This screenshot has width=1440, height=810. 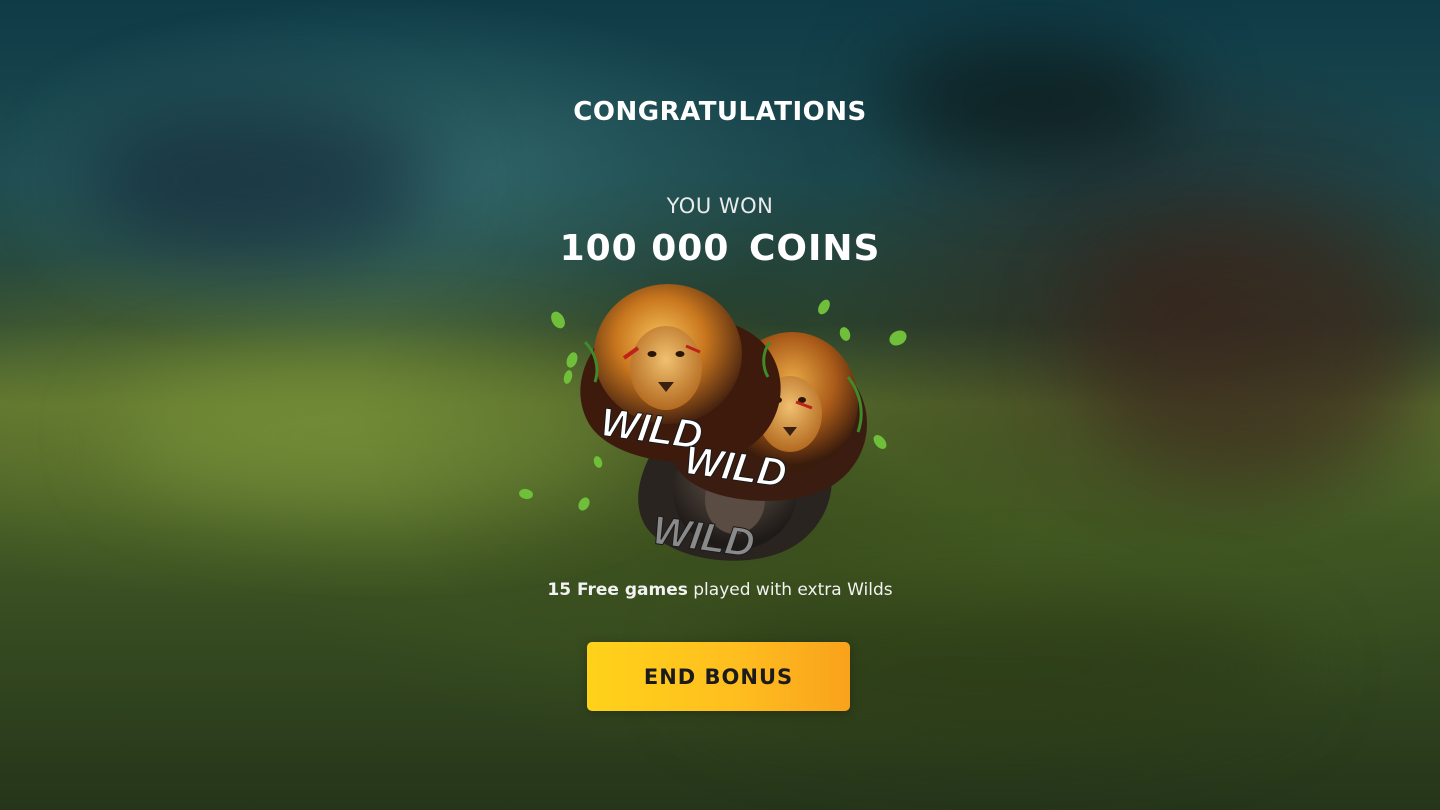 I want to click on win-amount: 100 000 COINS, so click(x=720, y=248).